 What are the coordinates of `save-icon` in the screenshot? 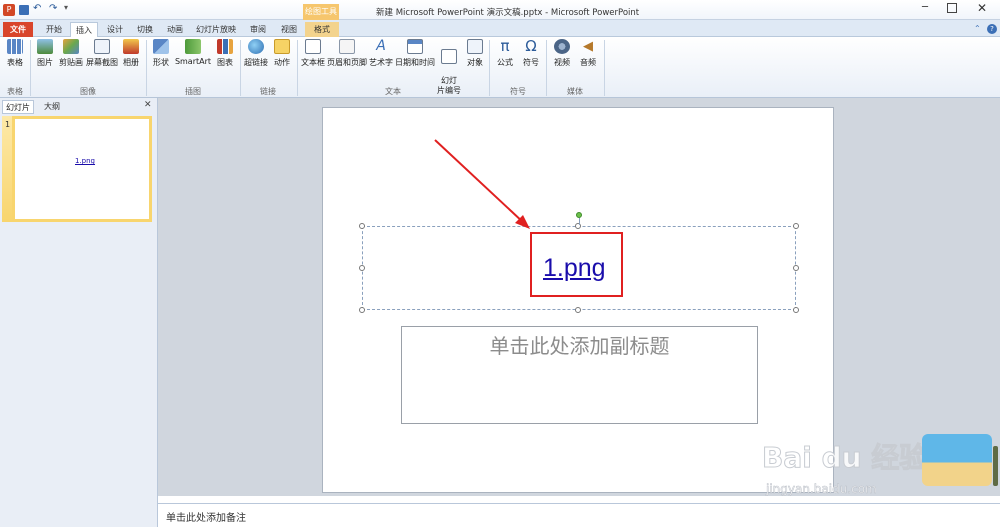 It's located at (24, 10).